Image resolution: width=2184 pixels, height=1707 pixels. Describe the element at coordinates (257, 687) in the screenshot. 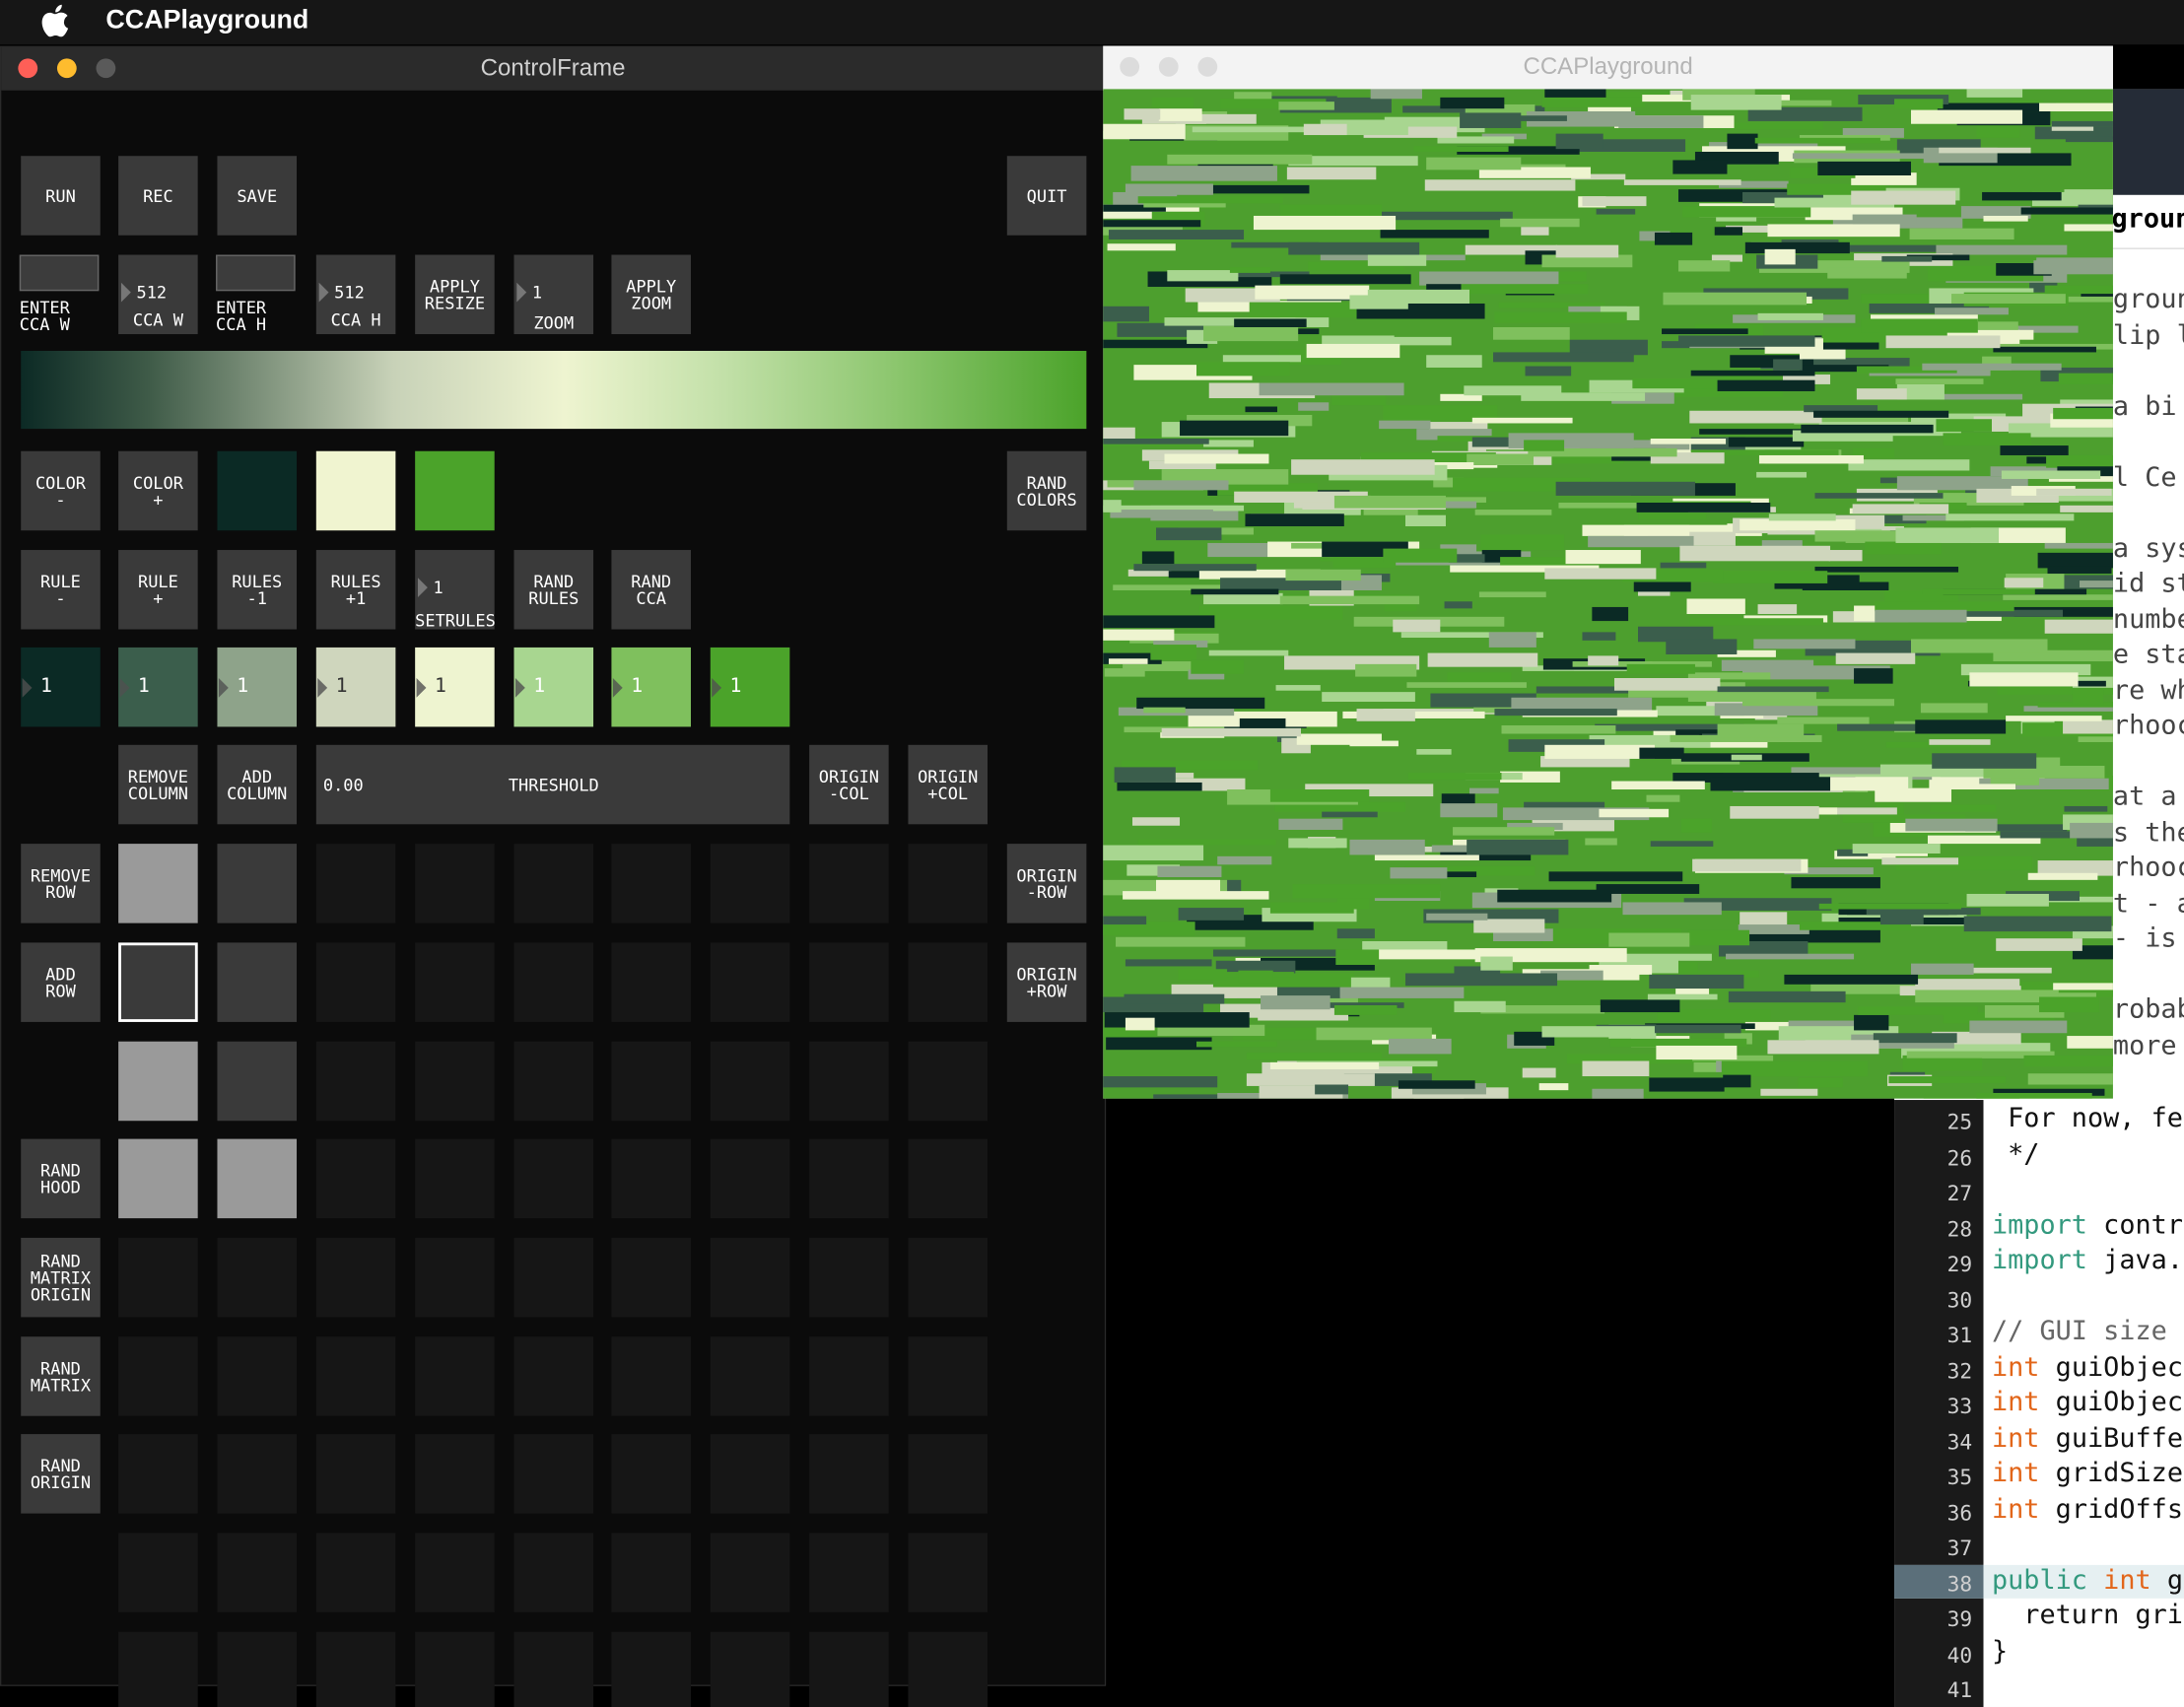

I see `rule-value-3: 1` at that location.